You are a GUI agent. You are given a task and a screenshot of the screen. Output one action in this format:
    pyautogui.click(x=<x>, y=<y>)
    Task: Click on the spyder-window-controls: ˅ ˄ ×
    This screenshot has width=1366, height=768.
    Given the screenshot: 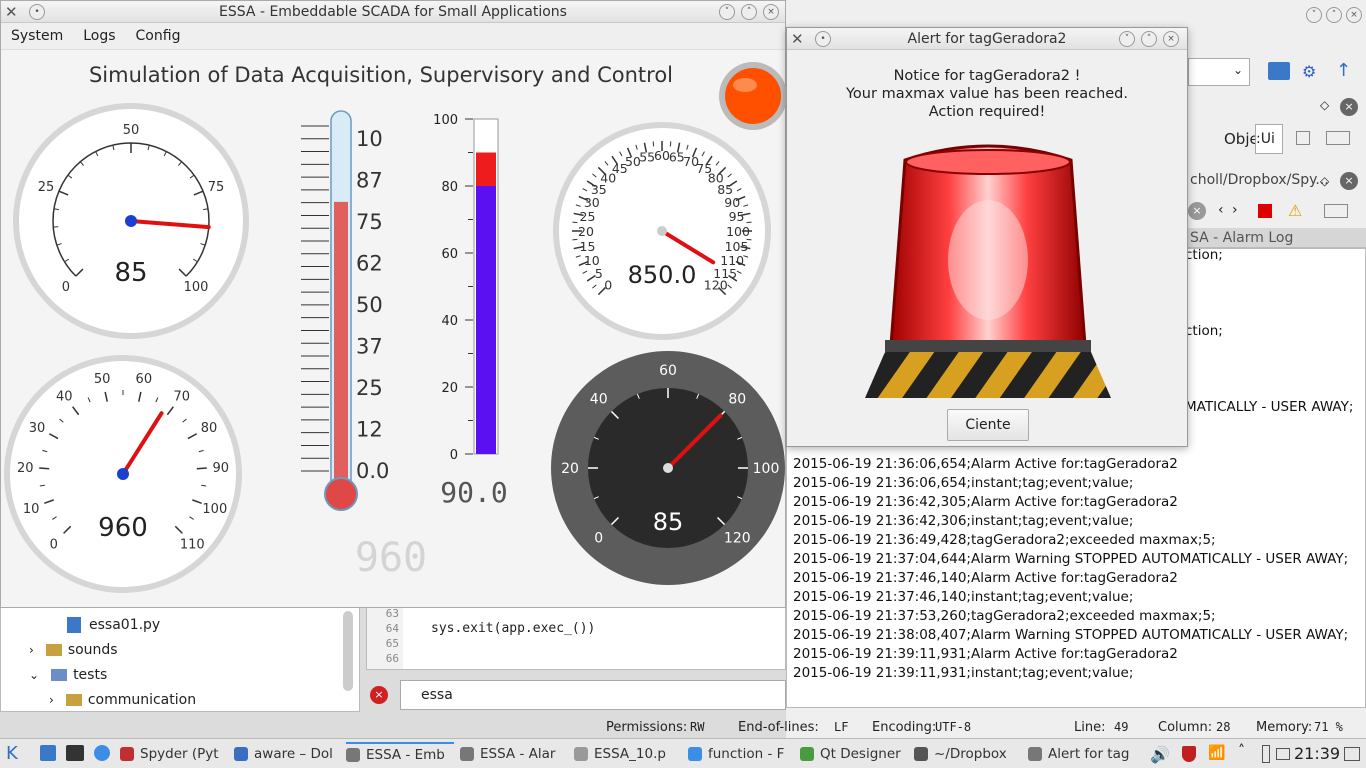 What is the action you would take?
    pyautogui.click(x=1335, y=13)
    